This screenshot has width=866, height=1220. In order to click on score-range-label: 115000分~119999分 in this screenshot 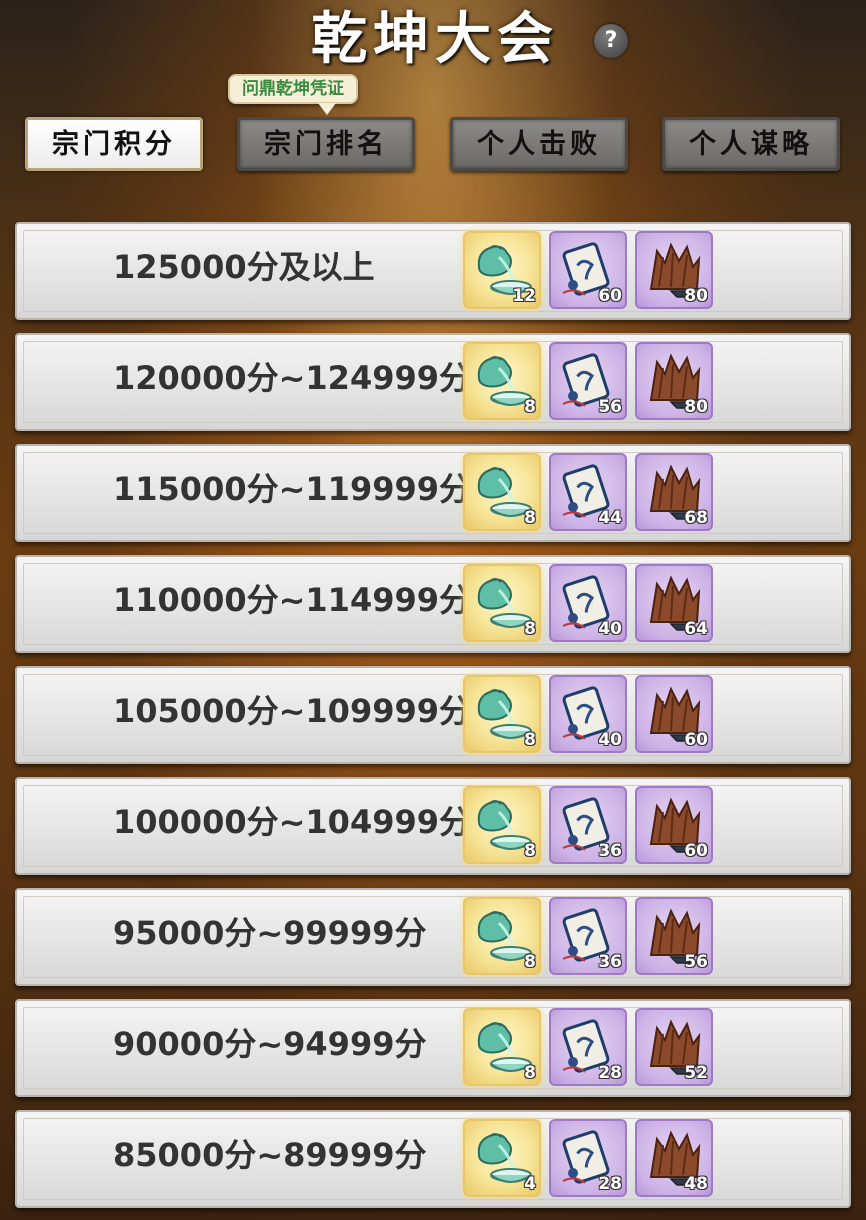, I will do `click(292, 489)`.